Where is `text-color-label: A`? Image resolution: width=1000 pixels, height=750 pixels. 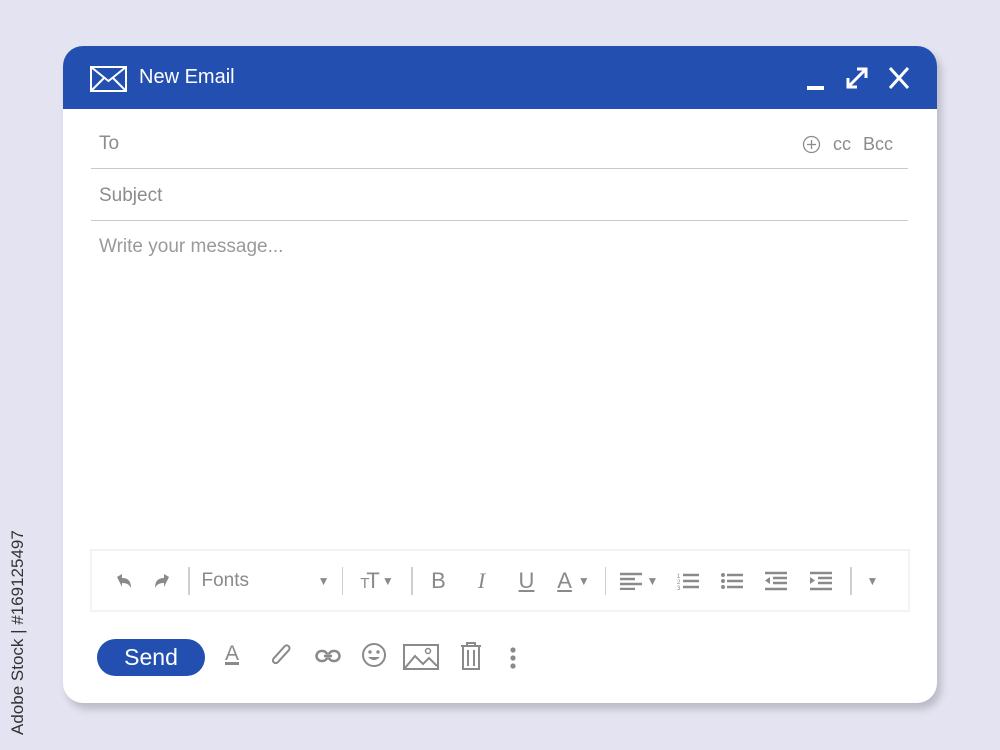
text-color-label: A is located at coordinates (564, 580).